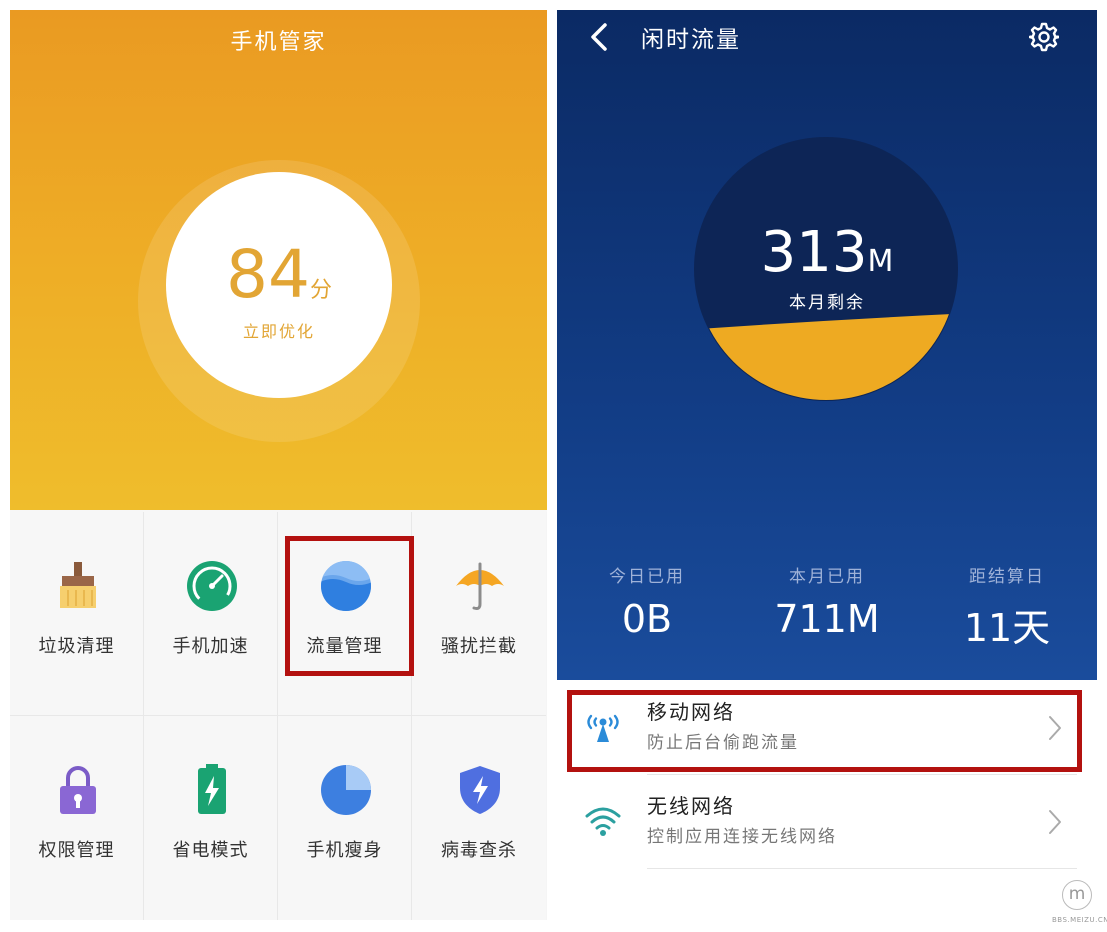 The width and height of the screenshot is (1107, 932). I want to click on remaining-number: 313, so click(814, 252).